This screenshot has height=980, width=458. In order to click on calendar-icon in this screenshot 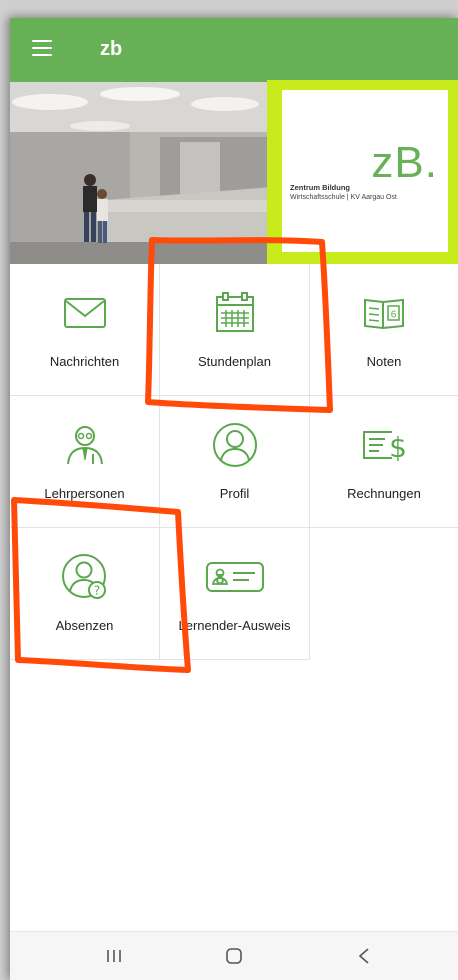, I will do `click(234, 312)`.